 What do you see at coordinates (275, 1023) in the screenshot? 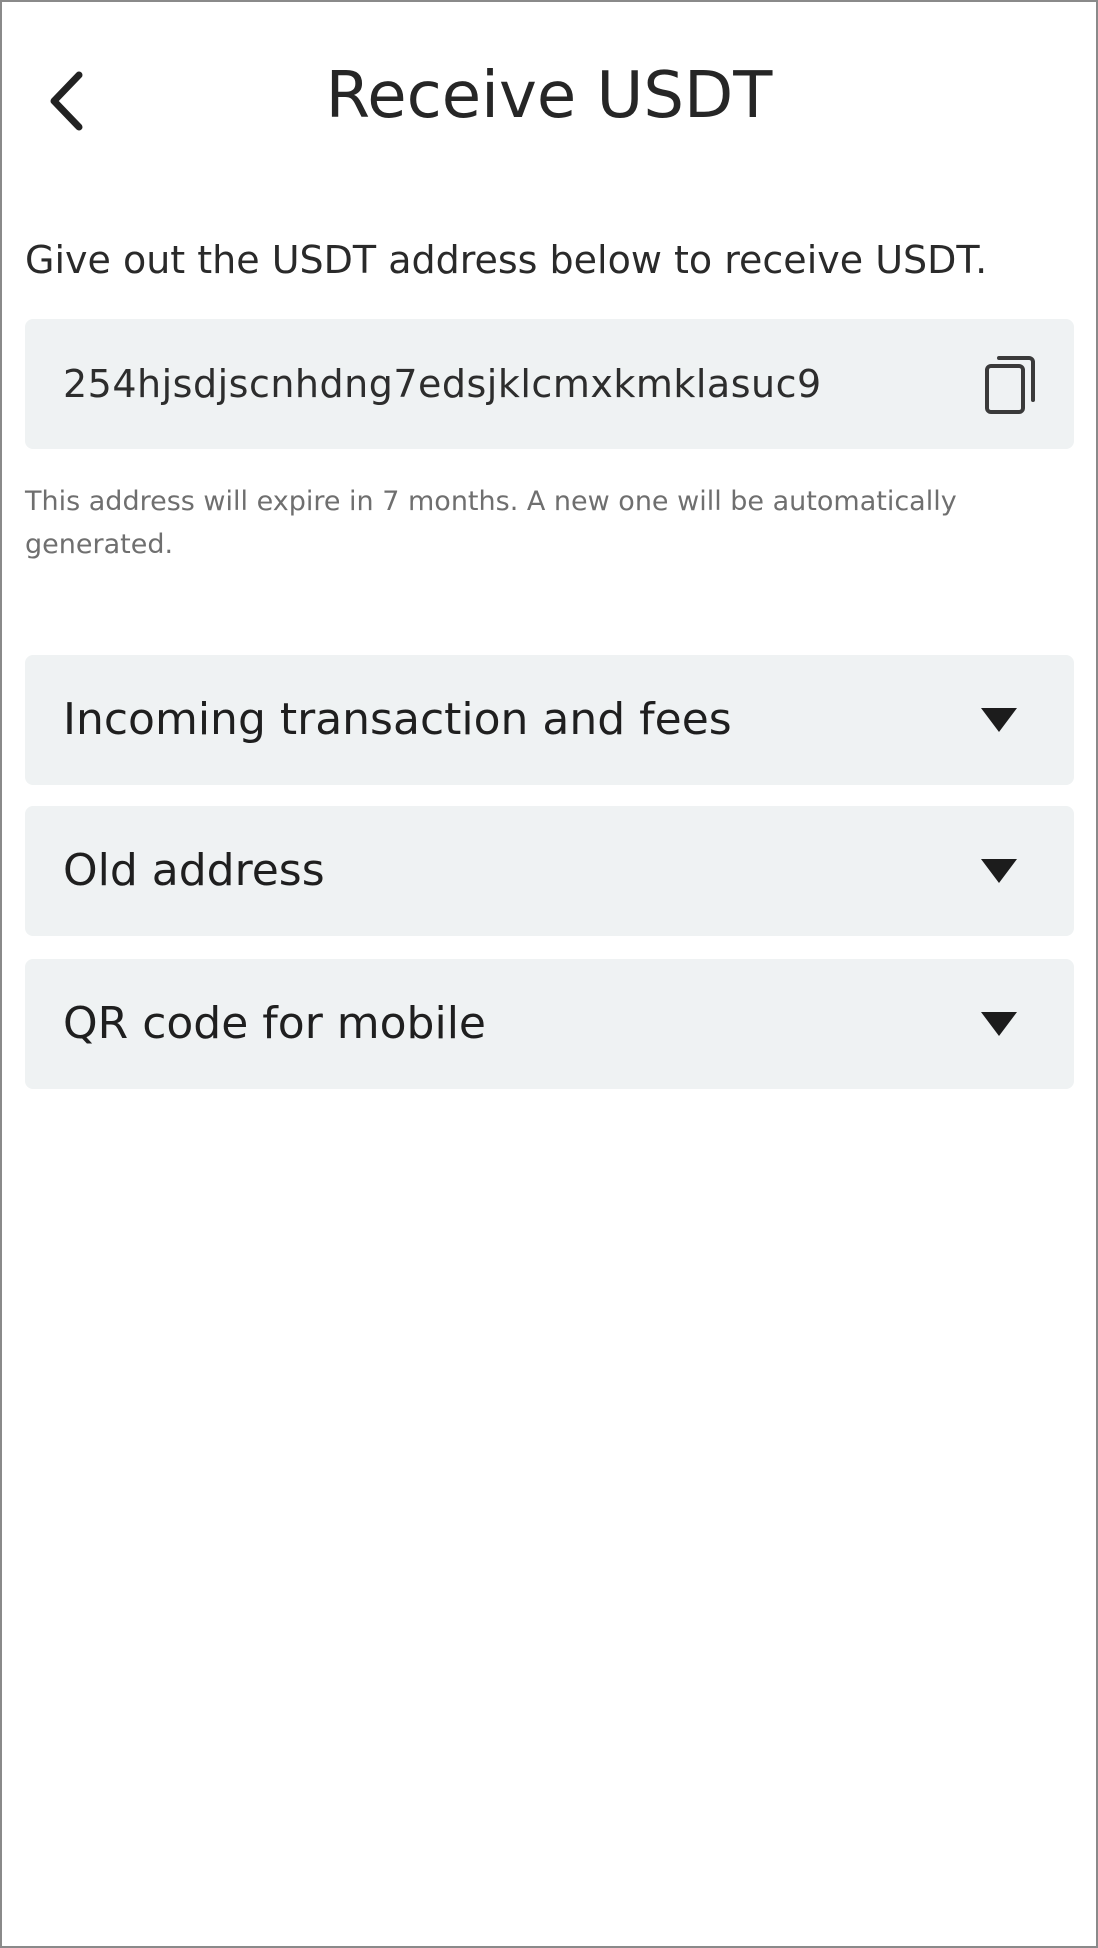
I see `accordion-label: QR code for mobile` at bounding box center [275, 1023].